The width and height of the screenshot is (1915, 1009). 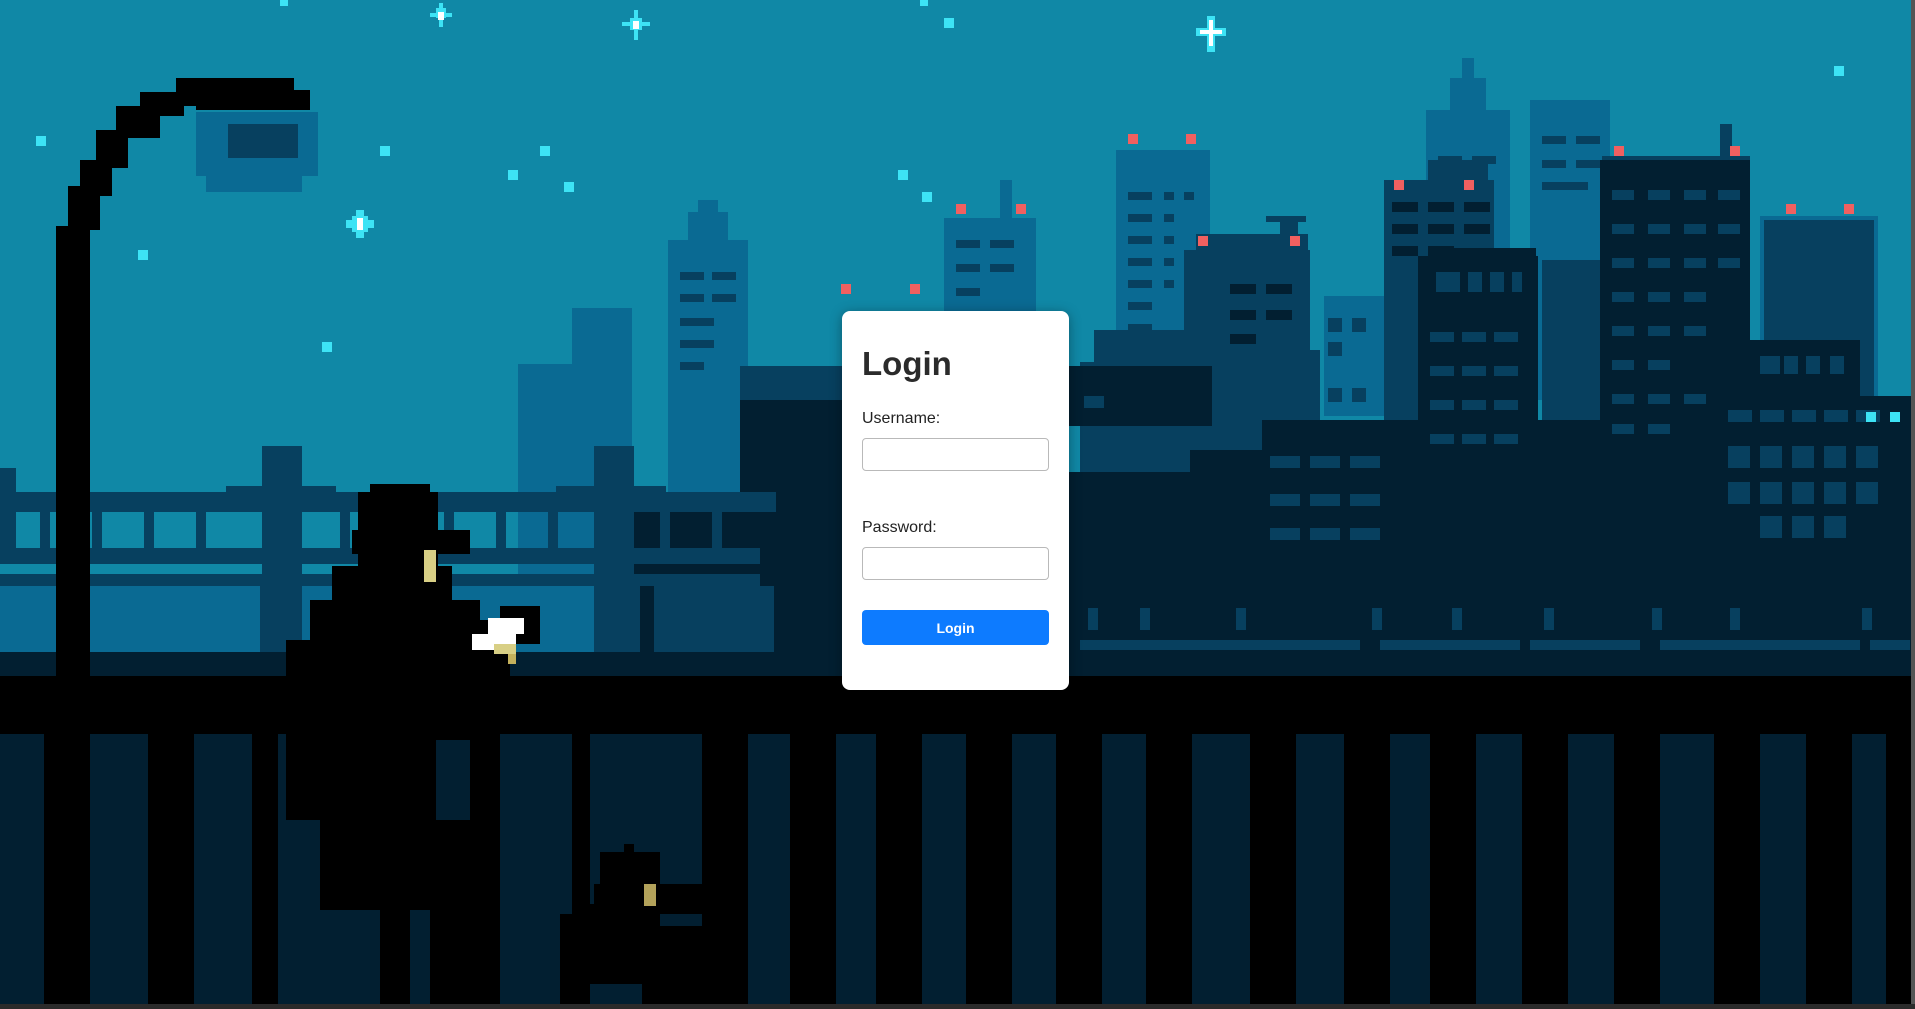 What do you see at coordinates (955, 454) in the screenshot?
I see `username-input` at bounding box center [955, 454].